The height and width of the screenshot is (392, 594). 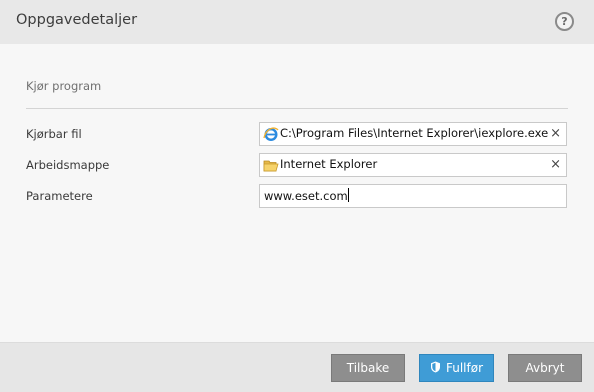 I want to click on finish-button: Fullfør, so click(x=456, y=368).